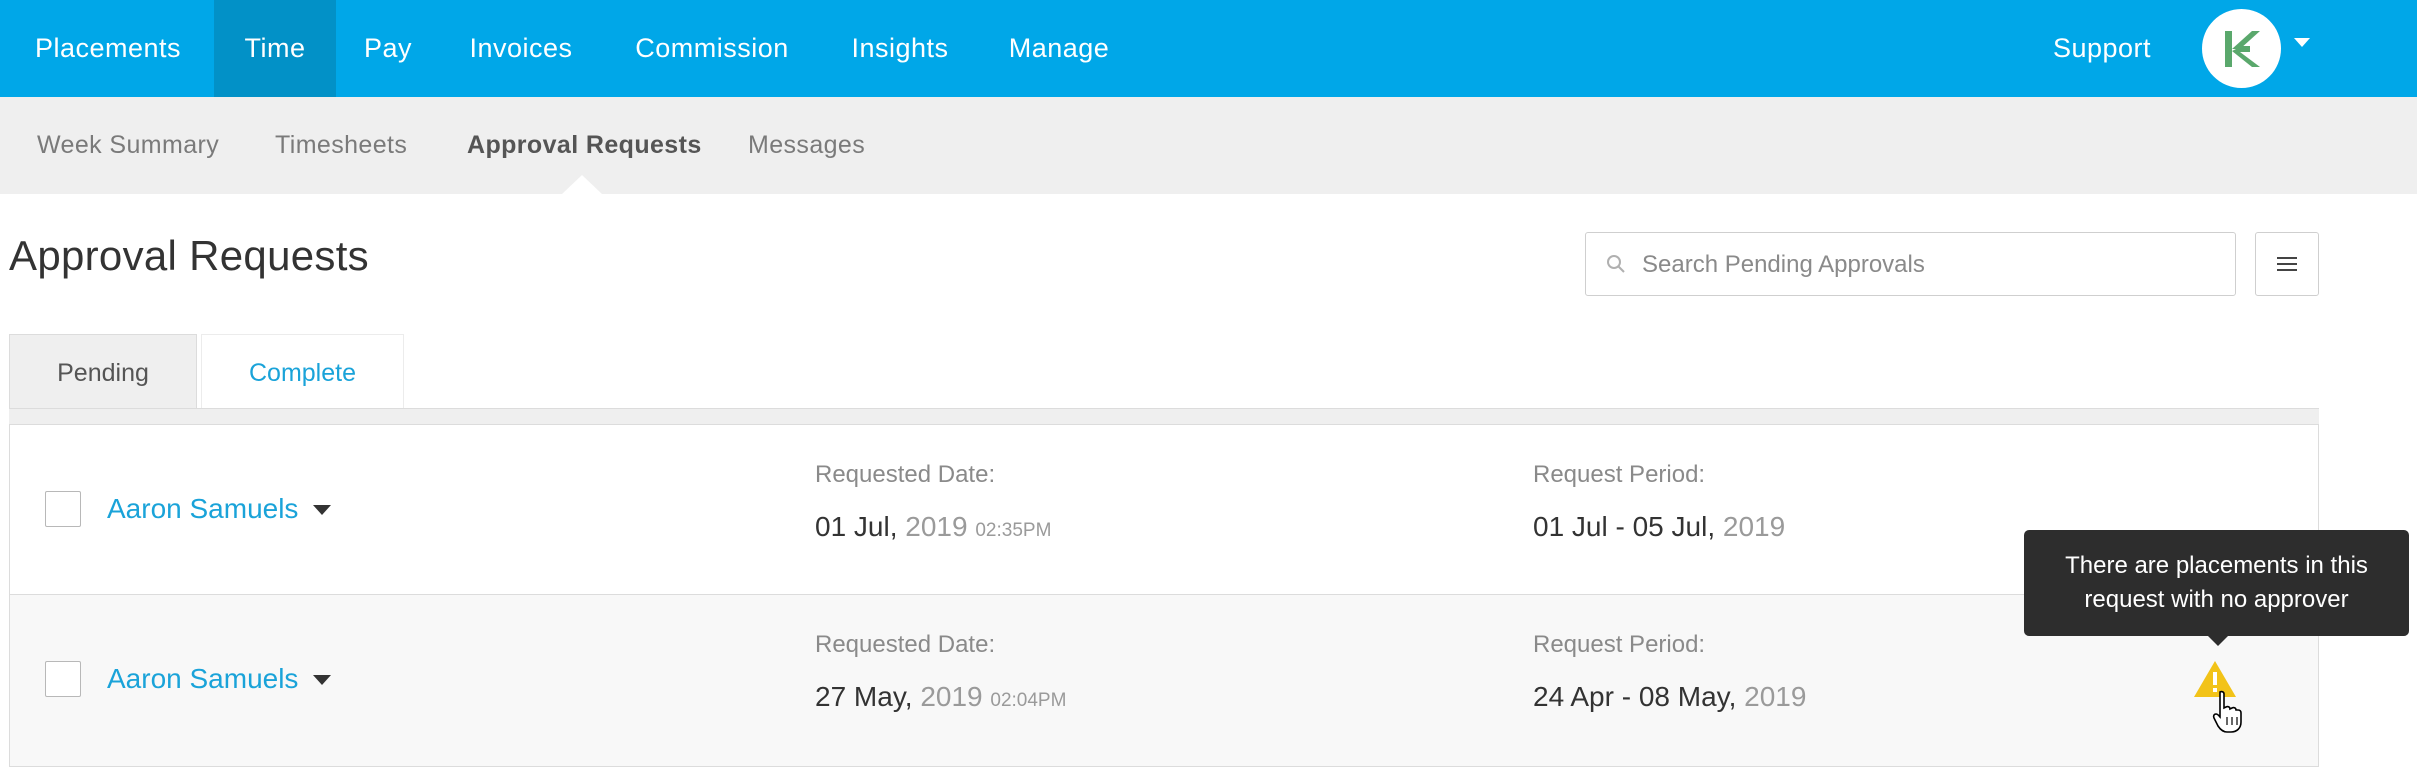 The height and width of the screenshot is (776, 2417). What do you see at coordinates (189, 255) in the screenshot?
I see `page-title: Approval Requests` at bounding box center [189, 255].